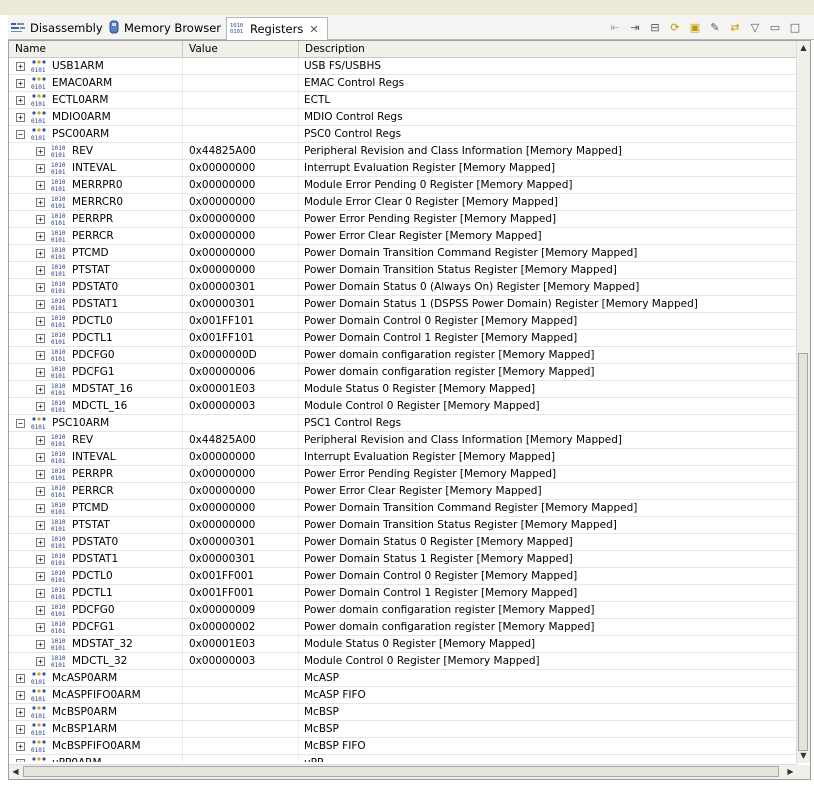 The width and height of the screenshot is (814, 785). Describe the element at coordinates (403, 758) in the screenshot. I see `register-group-row: +0101 uPP0ARM uPP` at that location.